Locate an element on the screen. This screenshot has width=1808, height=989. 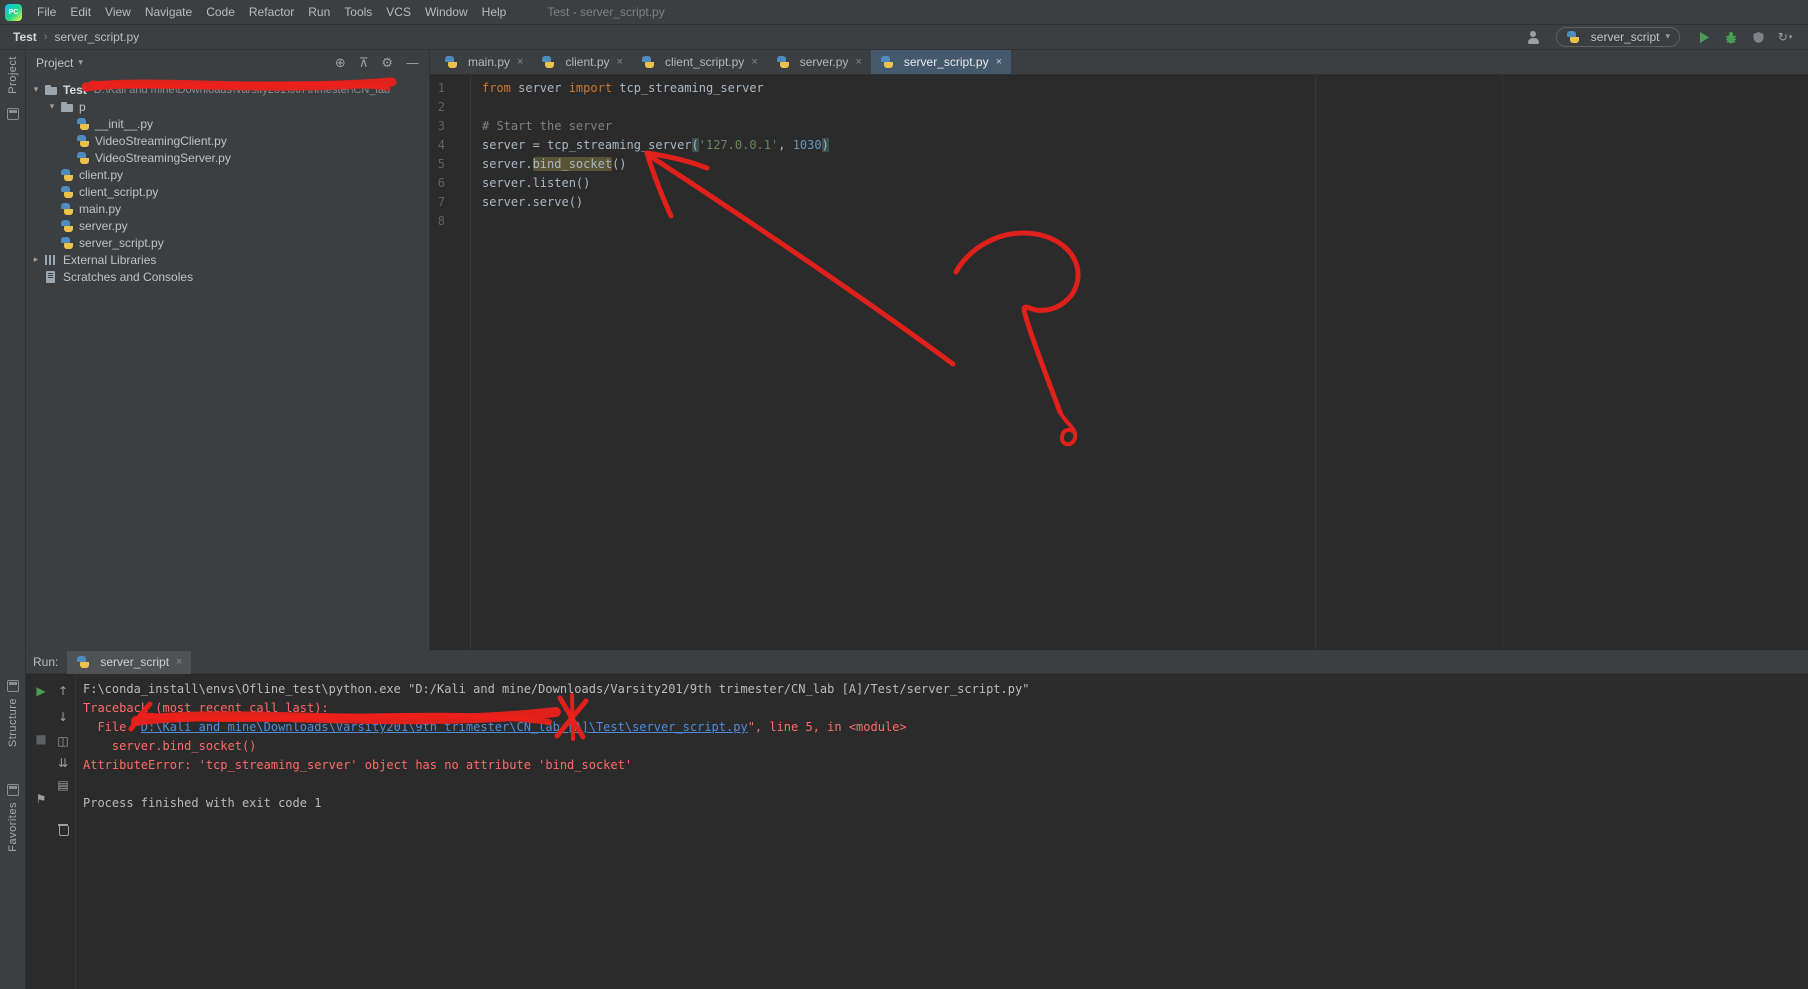
sidebar-stripe-structure: Structure is located at coordinates (12, 722).